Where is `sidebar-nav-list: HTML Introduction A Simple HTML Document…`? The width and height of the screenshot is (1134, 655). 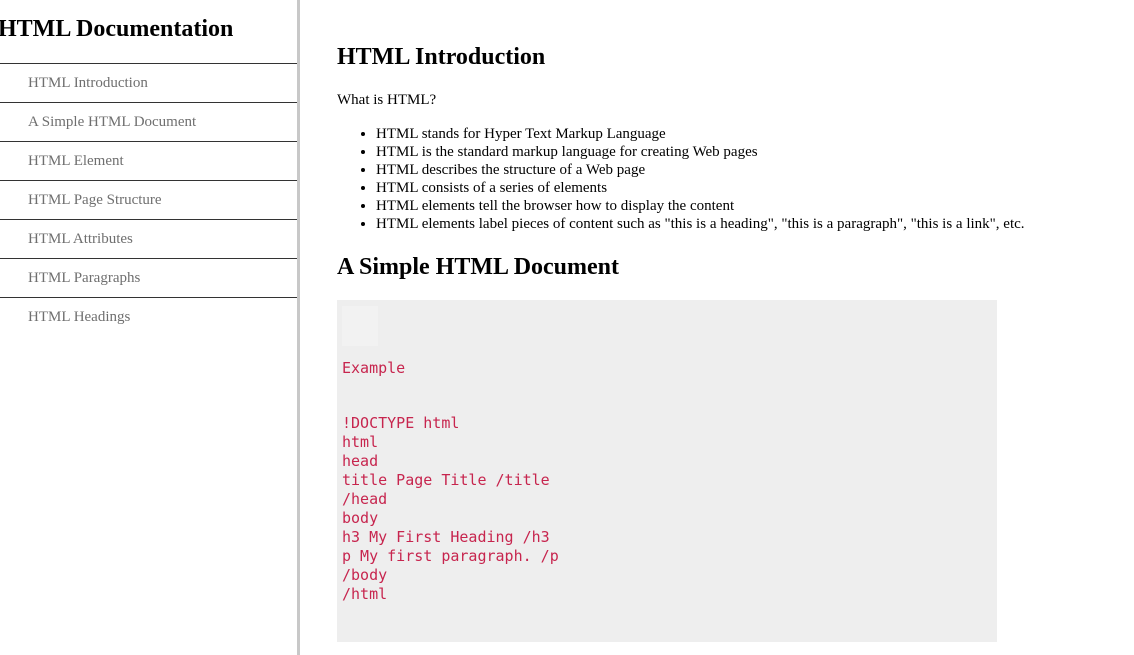 sidebar-nav-list: HTML Introduction A Simple HTML Document… is located at coordinates (148, 199).